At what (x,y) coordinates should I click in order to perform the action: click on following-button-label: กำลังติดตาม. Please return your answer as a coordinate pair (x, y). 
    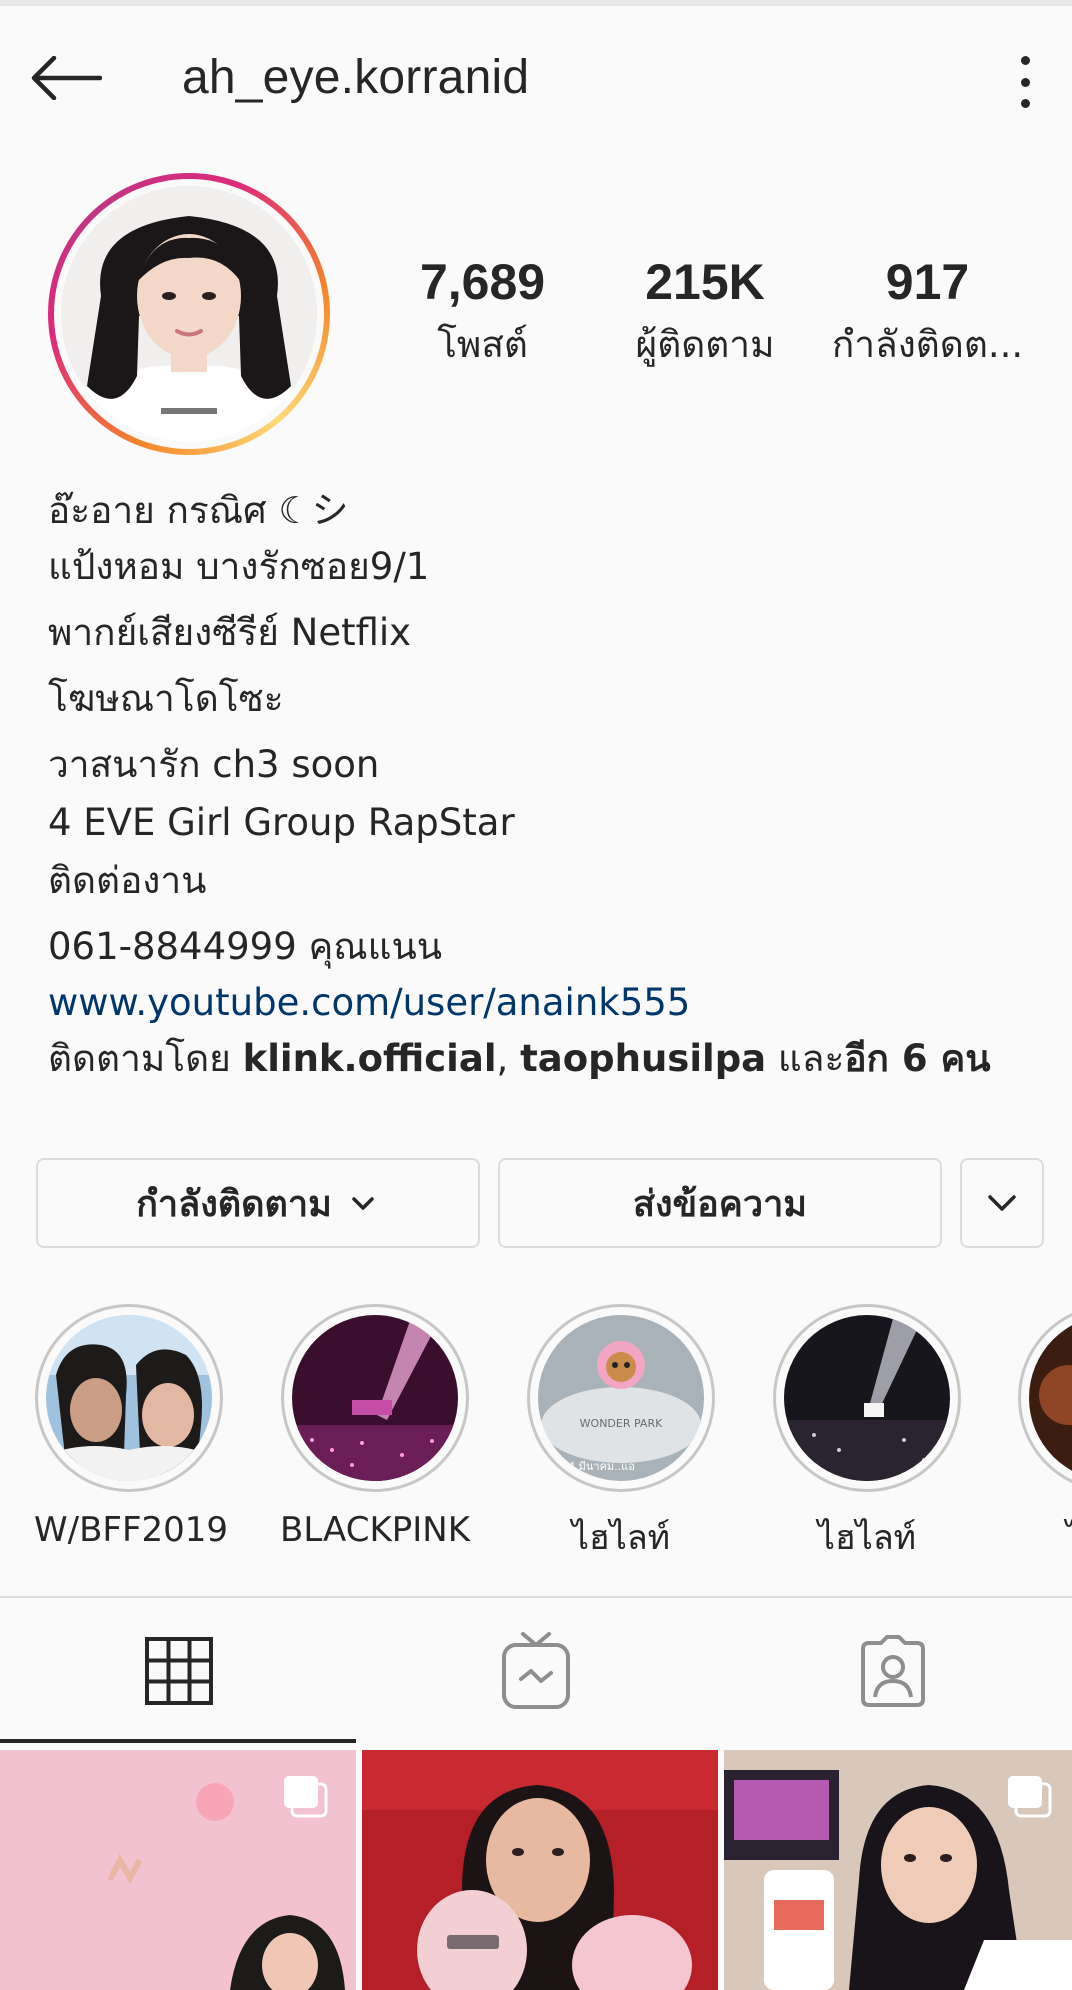
    Looking at the image, I should click on (234, 1204).